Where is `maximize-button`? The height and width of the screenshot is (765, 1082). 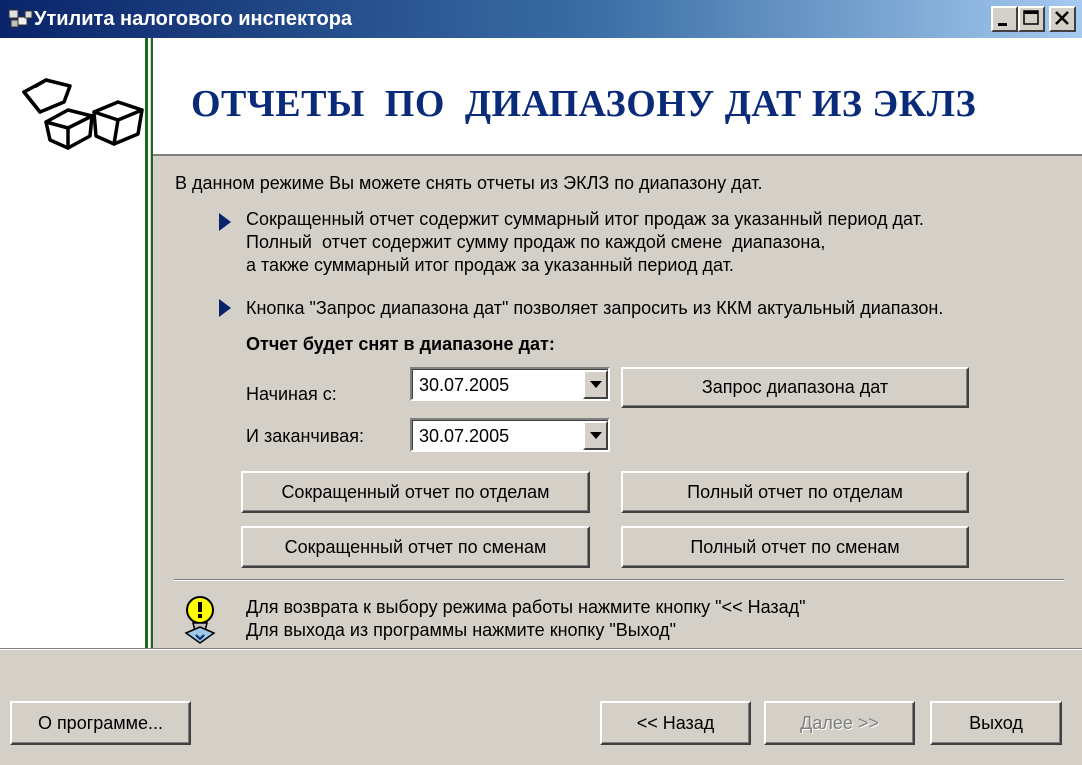
maximize-button is located at coordinates (1031, 19).